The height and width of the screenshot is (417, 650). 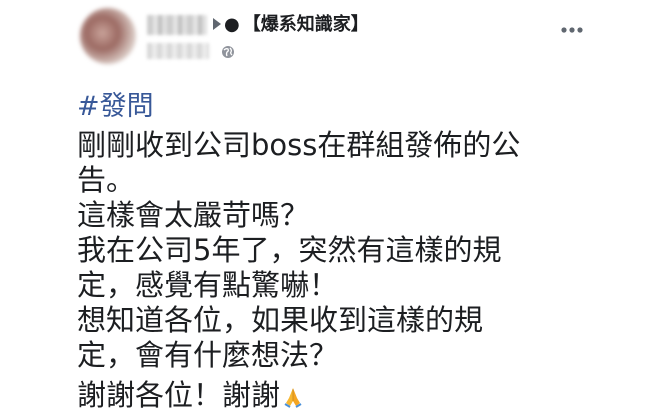 I want to click on group-name-link: ● 【爆系知識家】, so click(x=296, y=23).